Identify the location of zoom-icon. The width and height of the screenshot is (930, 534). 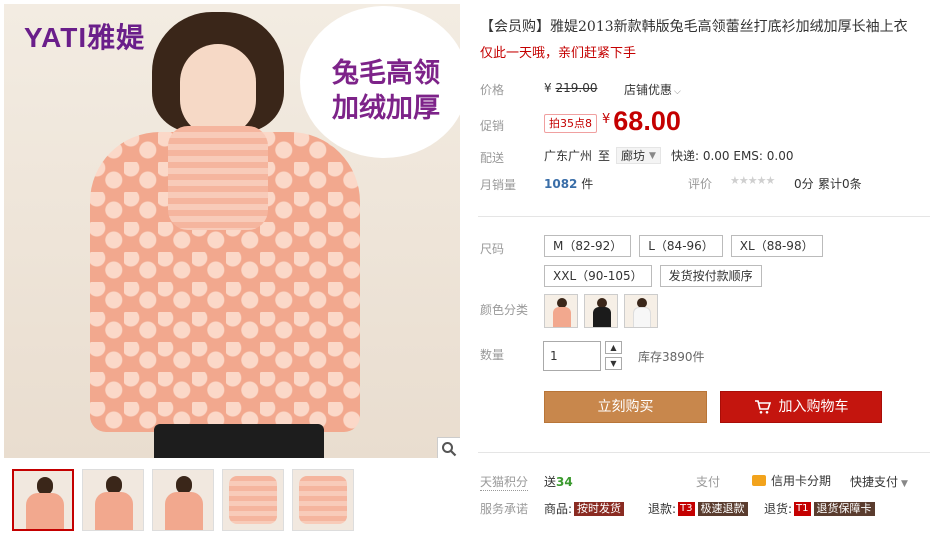
(448, 447).